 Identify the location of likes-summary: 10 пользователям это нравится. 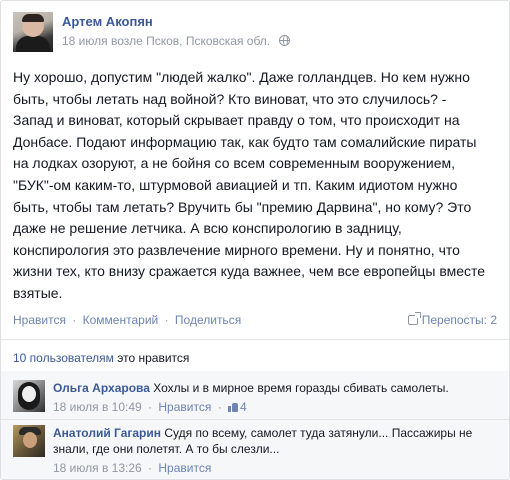
(101, 358).